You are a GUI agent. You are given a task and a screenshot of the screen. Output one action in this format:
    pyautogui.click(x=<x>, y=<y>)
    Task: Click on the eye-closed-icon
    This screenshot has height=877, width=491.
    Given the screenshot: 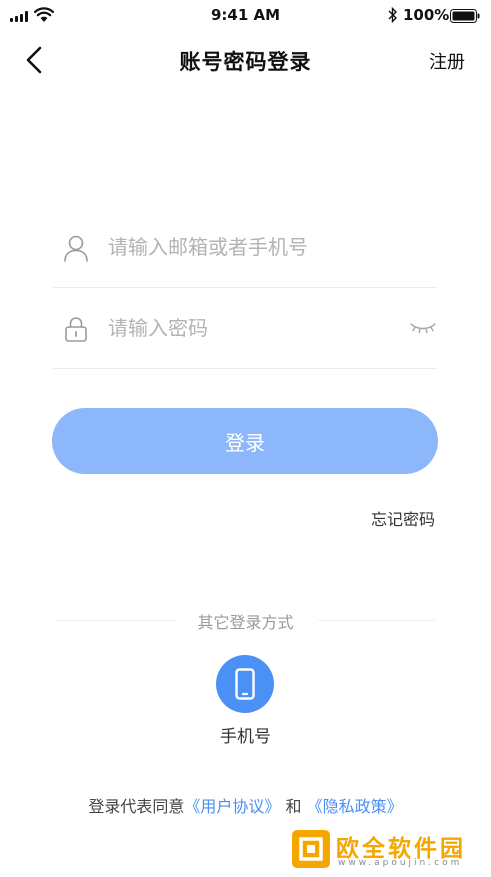 What is the action you would take?
    pyautogui.click(x=423, y=328)
    